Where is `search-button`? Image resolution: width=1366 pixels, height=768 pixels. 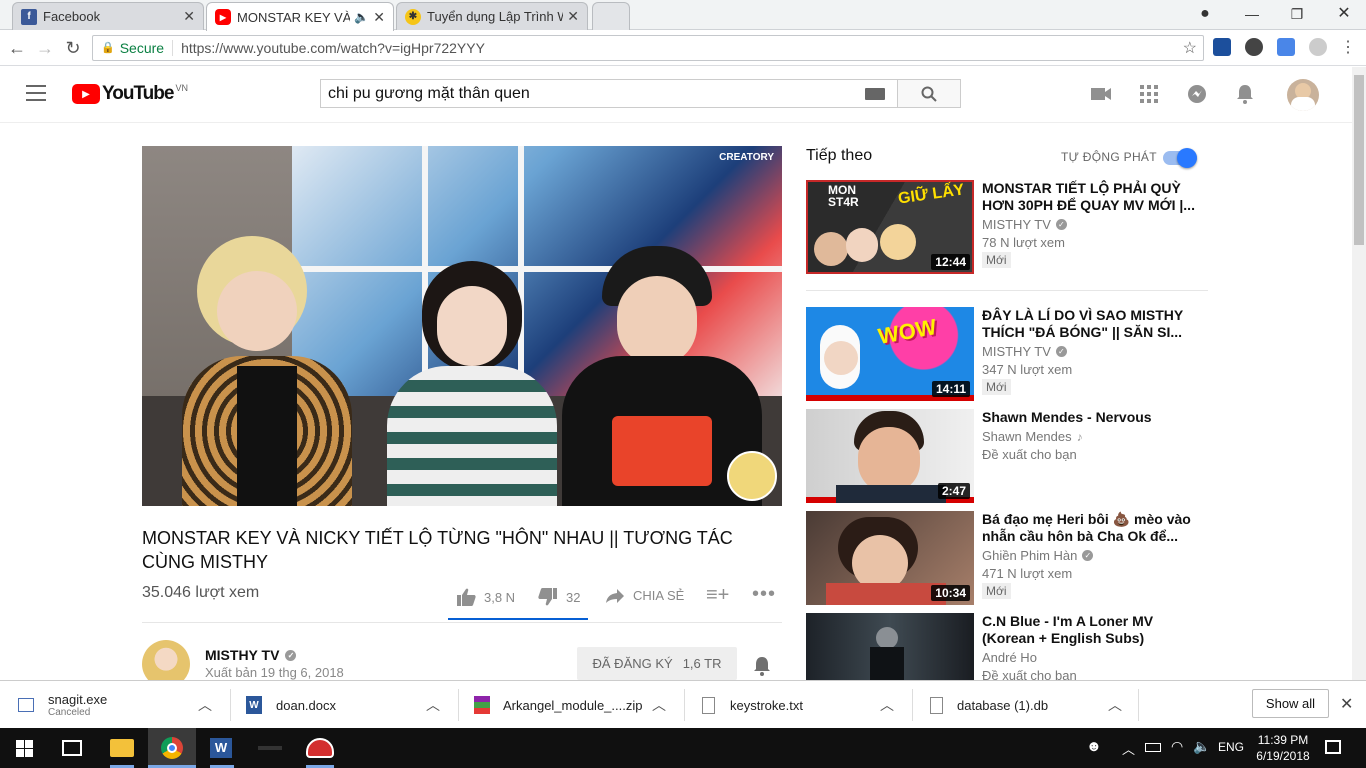
search-button is located at coordinates (929, 93).